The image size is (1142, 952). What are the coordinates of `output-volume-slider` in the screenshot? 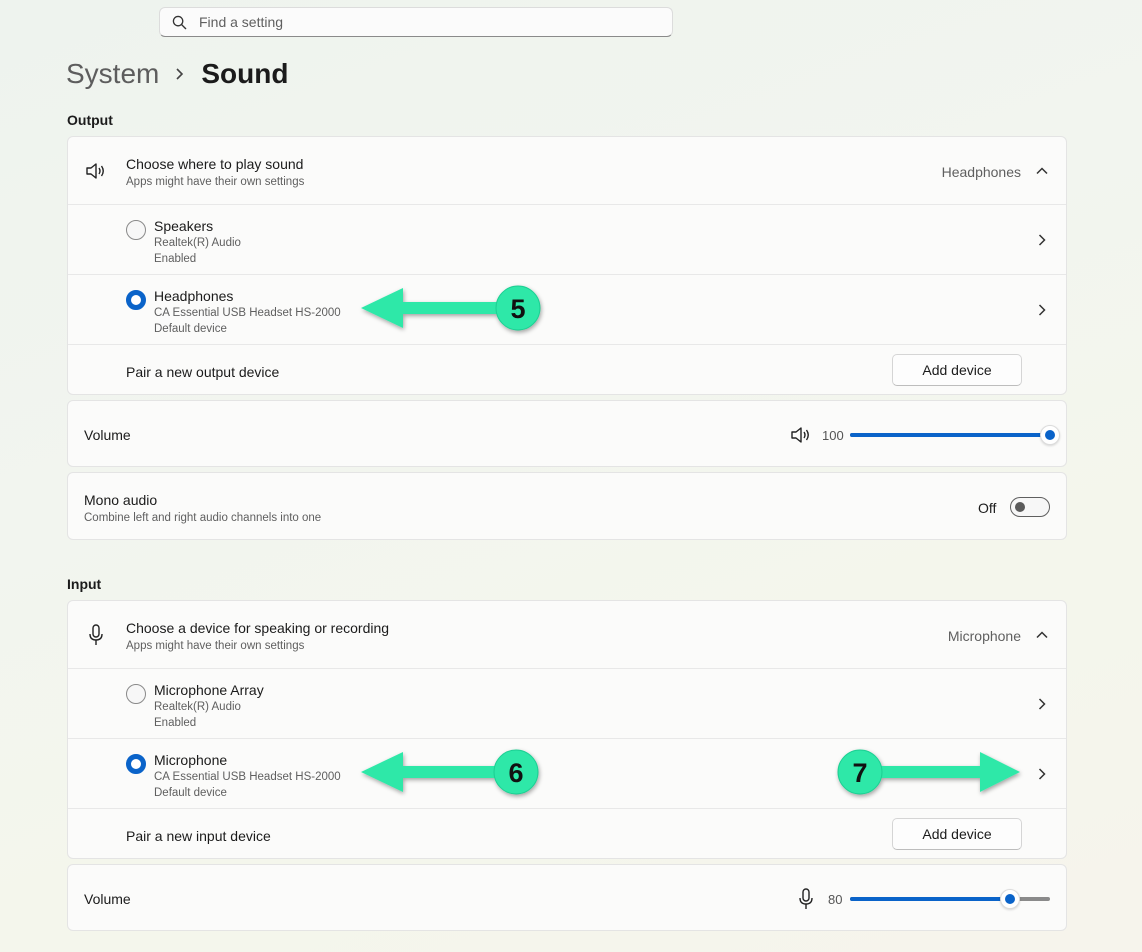 It's located at (955, 435).